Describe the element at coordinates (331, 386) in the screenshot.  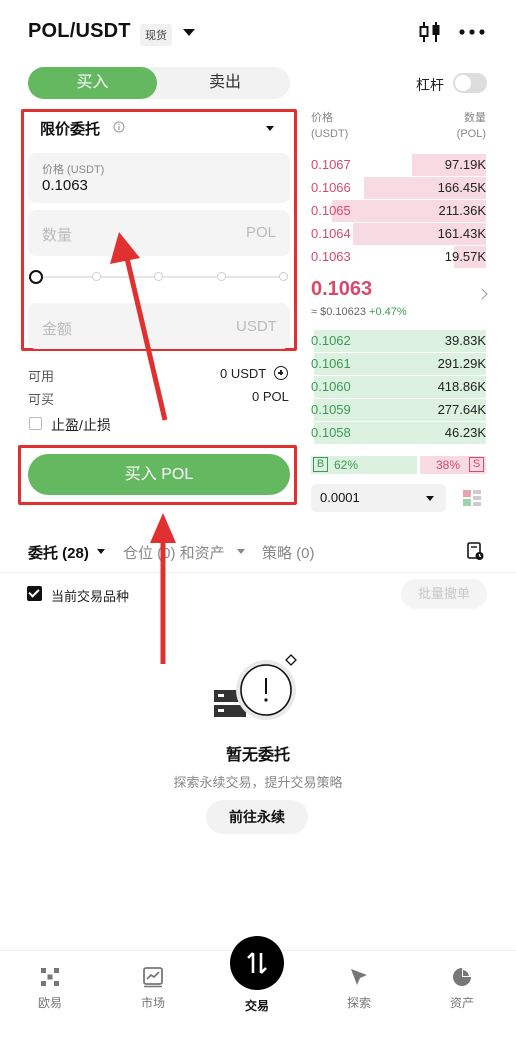
I see `ob-row-price: 0.1060` at that location.